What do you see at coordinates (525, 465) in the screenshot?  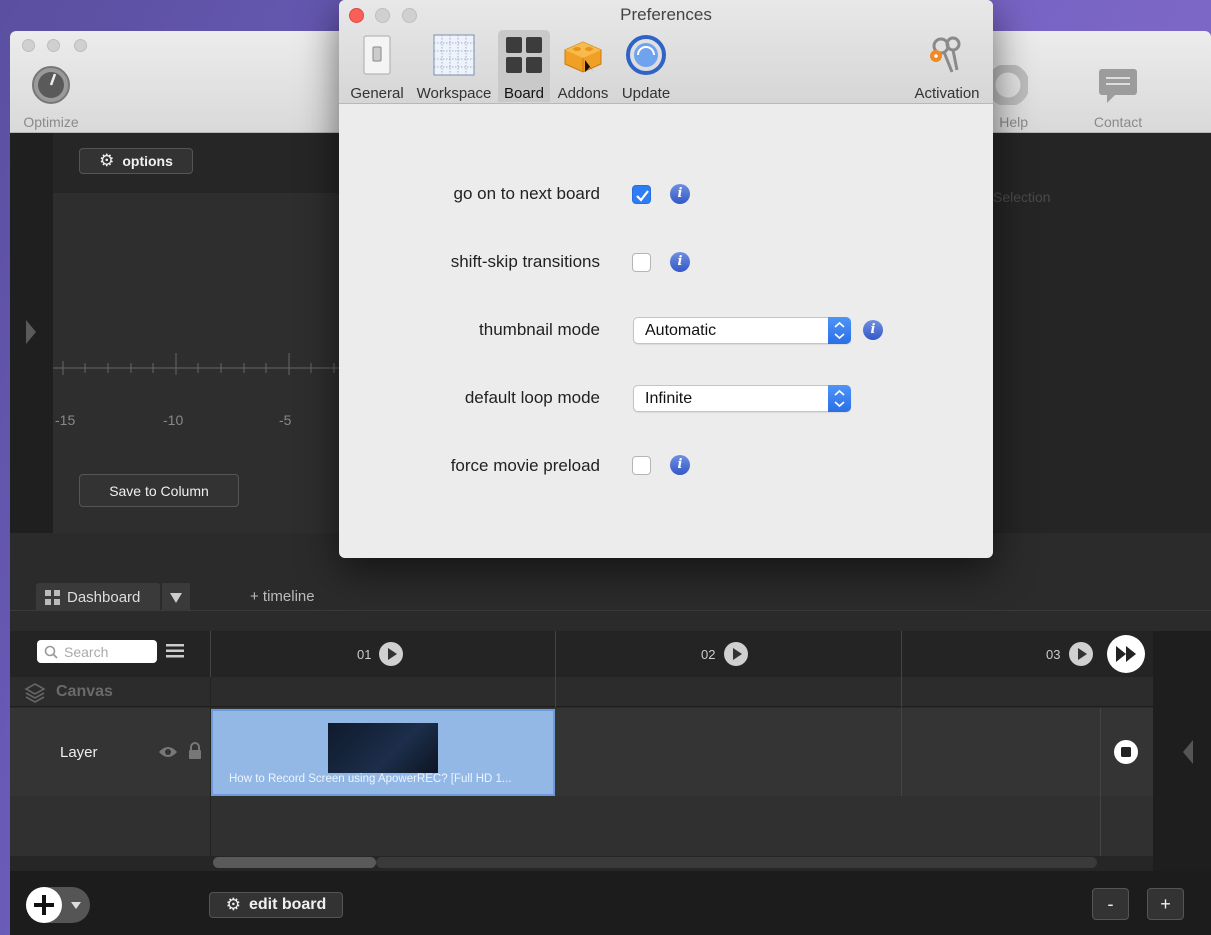 I see `preload-label: force movie preload` at bounding box center [525, 465].